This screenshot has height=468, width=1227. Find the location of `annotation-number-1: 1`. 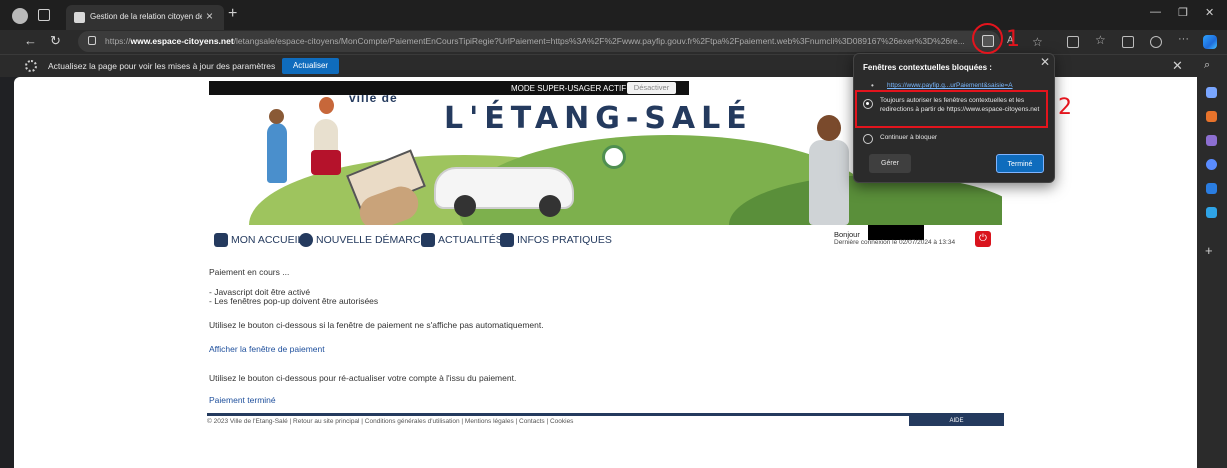

annotation-number-1: 1 is located at coordinates (1013, 39).